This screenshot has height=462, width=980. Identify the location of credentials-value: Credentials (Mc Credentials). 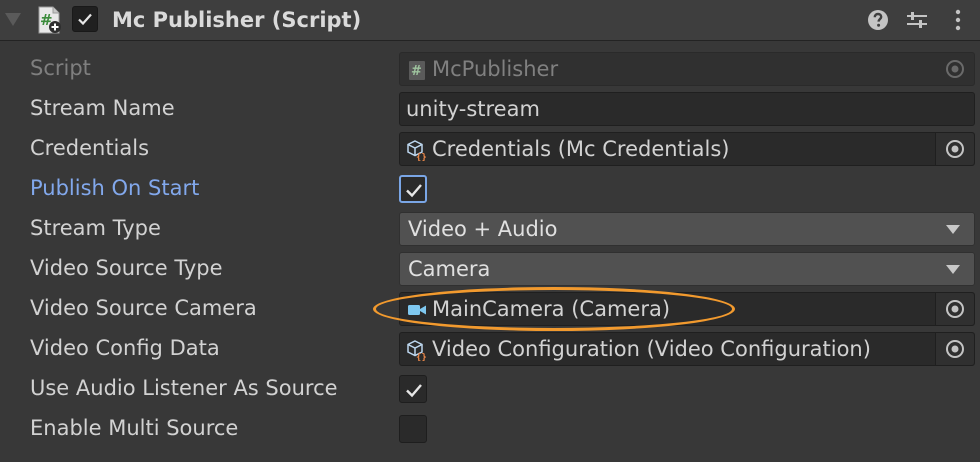
(581, 149).